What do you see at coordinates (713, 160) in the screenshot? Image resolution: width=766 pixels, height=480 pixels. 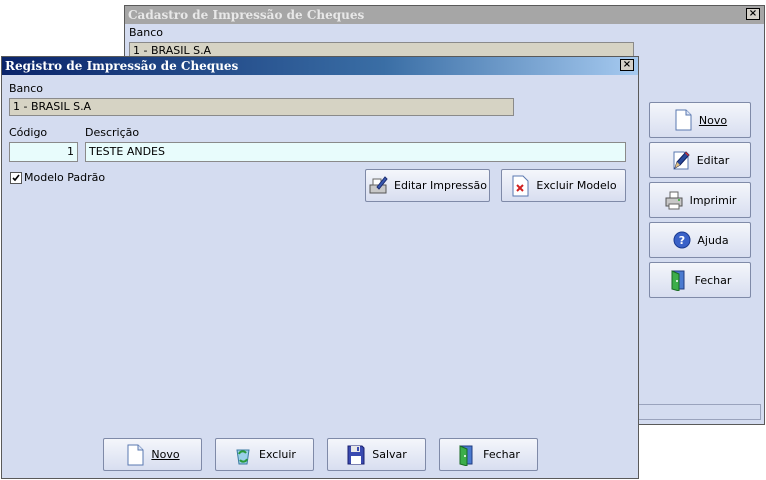 I see `back-editar-label: Editar` at bounding box center [713, 160].